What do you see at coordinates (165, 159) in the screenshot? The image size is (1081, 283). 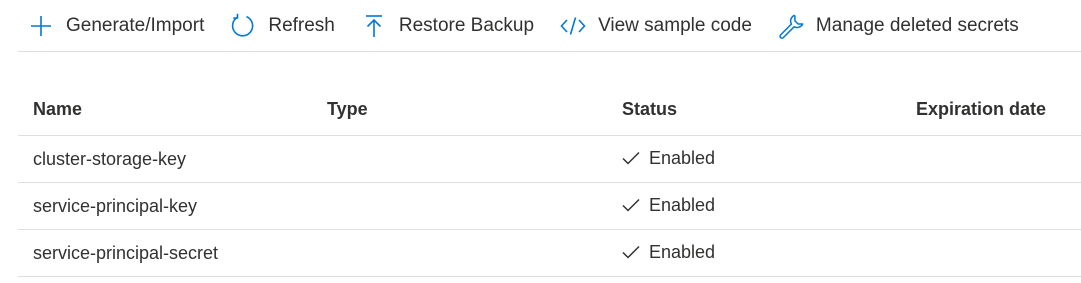 I see `secret-name: cluster-storage-key` at bounding box center [165, 159].